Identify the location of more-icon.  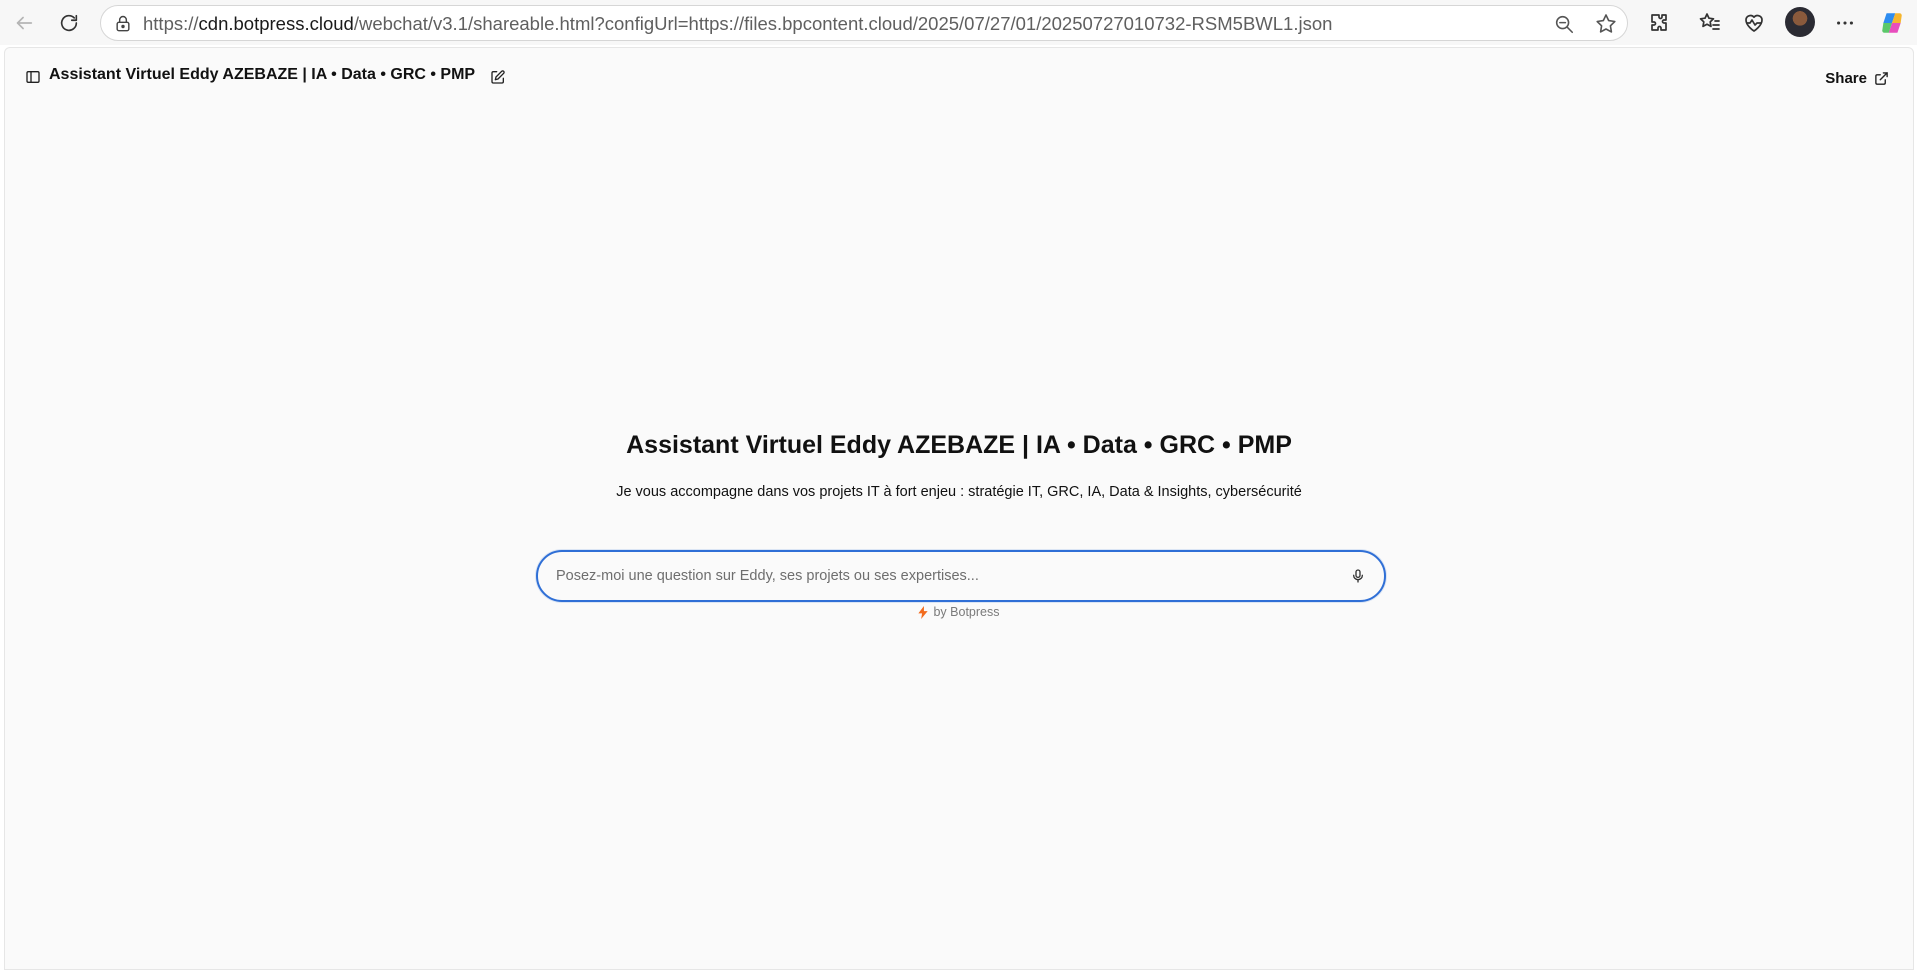
(1845, 23).